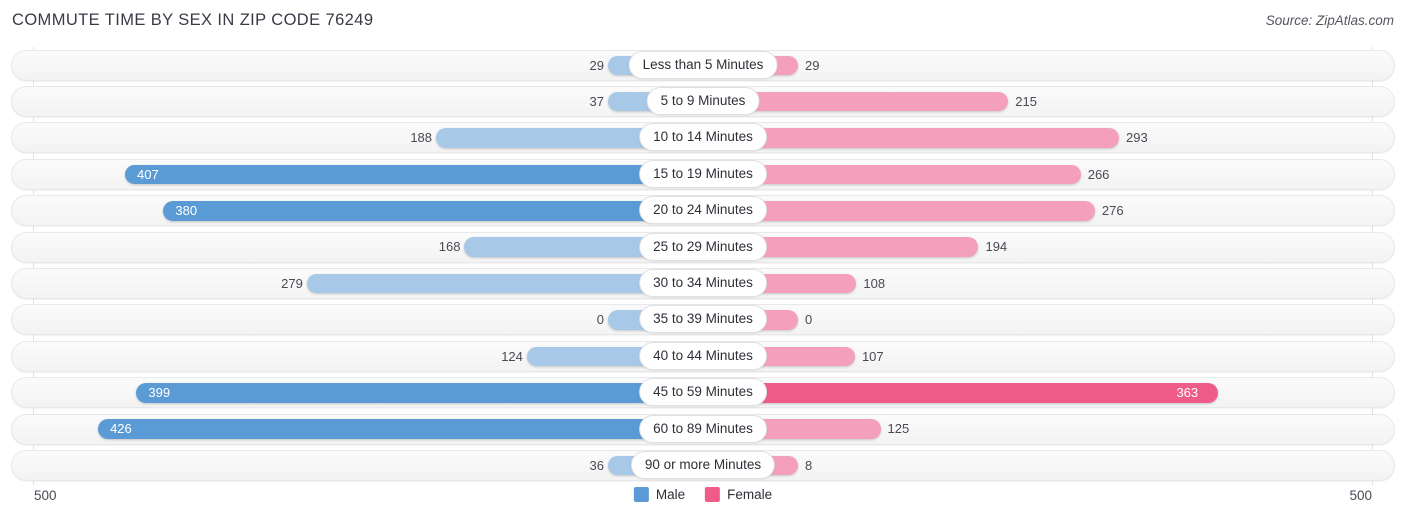  What do you see at coordinates (898, 429) in the screenshot?
I see `bar-value-female: 125` at bounding box center [898, 429].